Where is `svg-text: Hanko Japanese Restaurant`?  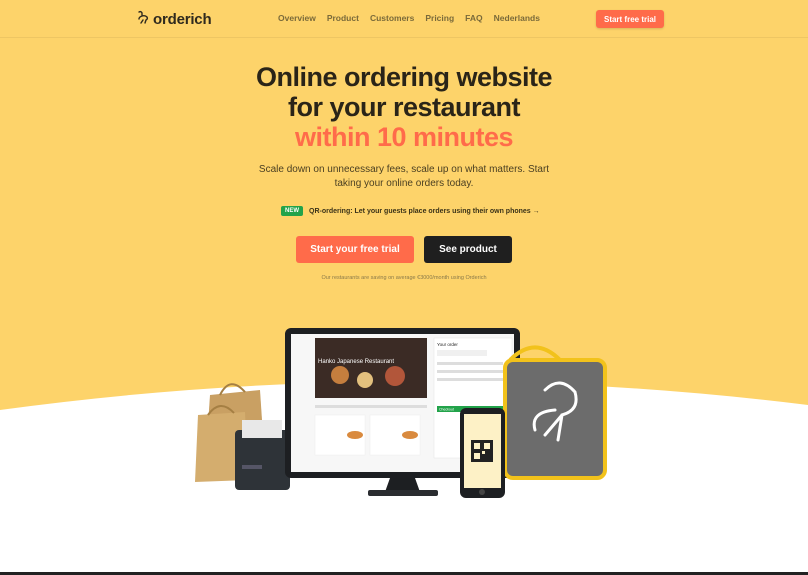 svg-text: Hanko Japanese Restaurant is located at coordinates (356, 362).